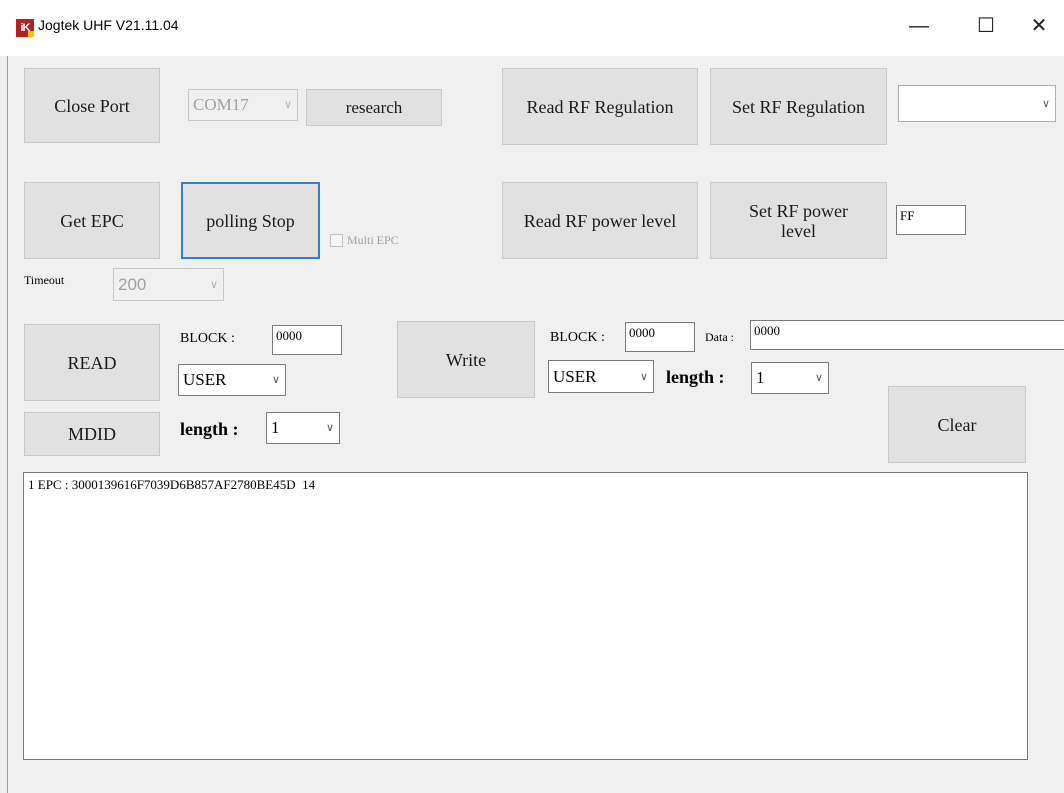 Image resolution: width=1064 pixels, height=793 pixels. I want to click on close-port-button: Close Port, so click(92, 105).